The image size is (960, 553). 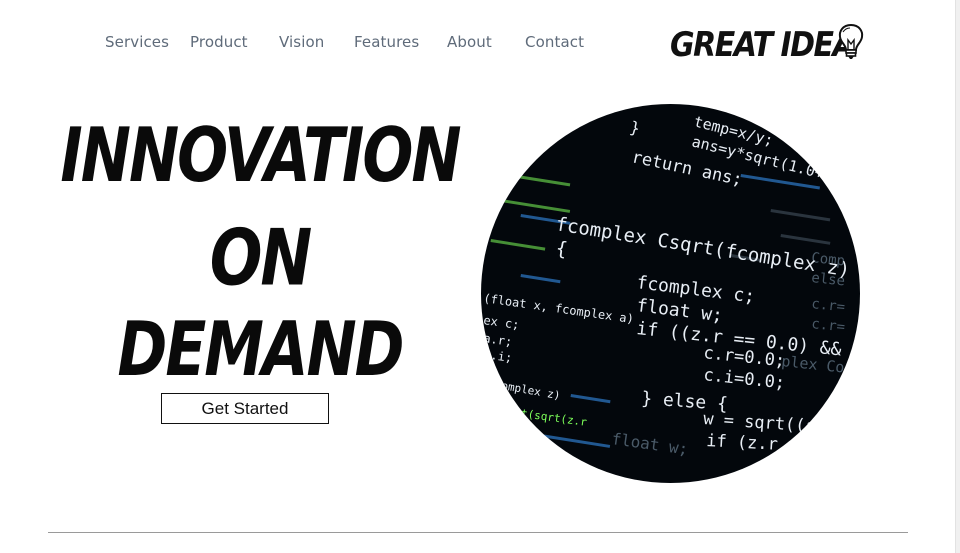 What do you see at coordinates (544, 416) in the screenshot?
I see `code-line-dim-5: sqrt(sqrt(z.r` at bounding box center [544, 416].